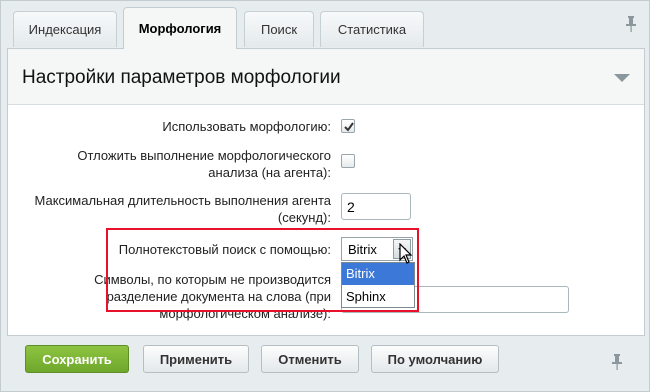 Image resolution: width=650 pixels, height=392 pixels. Describe the element at coordinates (181, 77) in the screenshot. I see `panel-title: Настройки параметров морфологии` at that location.